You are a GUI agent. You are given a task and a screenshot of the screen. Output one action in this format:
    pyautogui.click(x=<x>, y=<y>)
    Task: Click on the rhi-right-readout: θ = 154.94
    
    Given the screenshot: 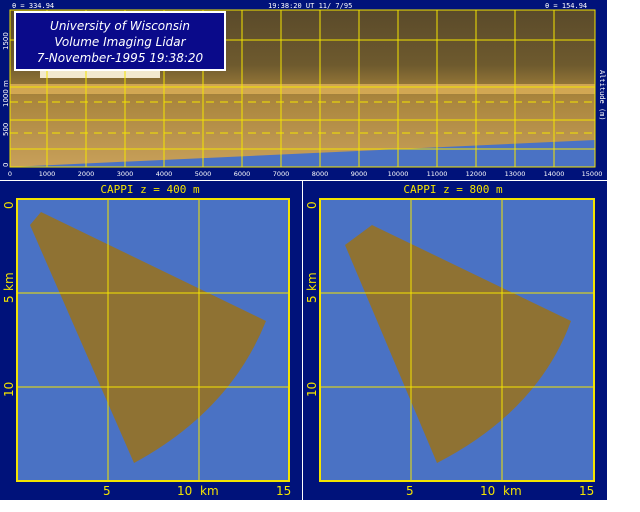 What is the action you would take?
    pyautogui.click(x=566, y=6)
    